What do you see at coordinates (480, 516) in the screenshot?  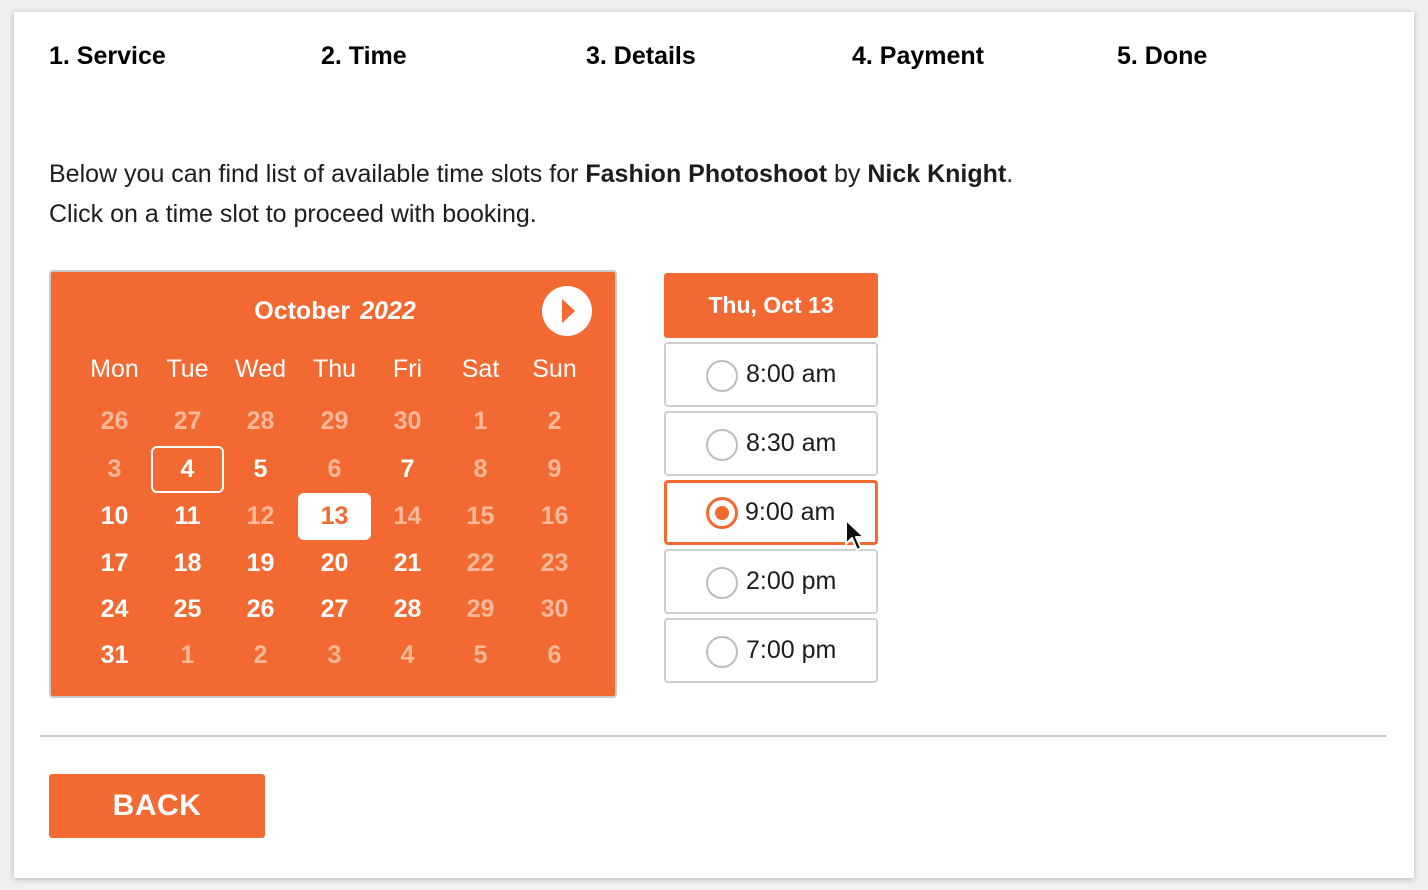 I see `calendar-day: 15` at bounding box center [480, 516].